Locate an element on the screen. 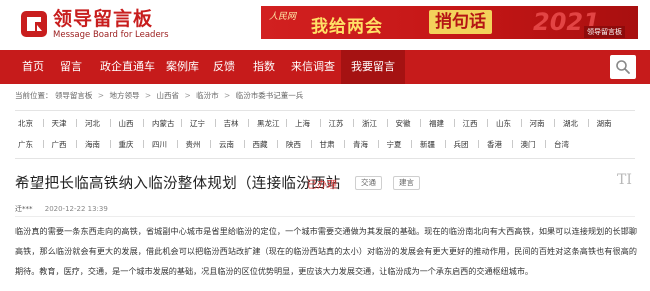  province-link: 安徽 is located at coordinates (403, 123).